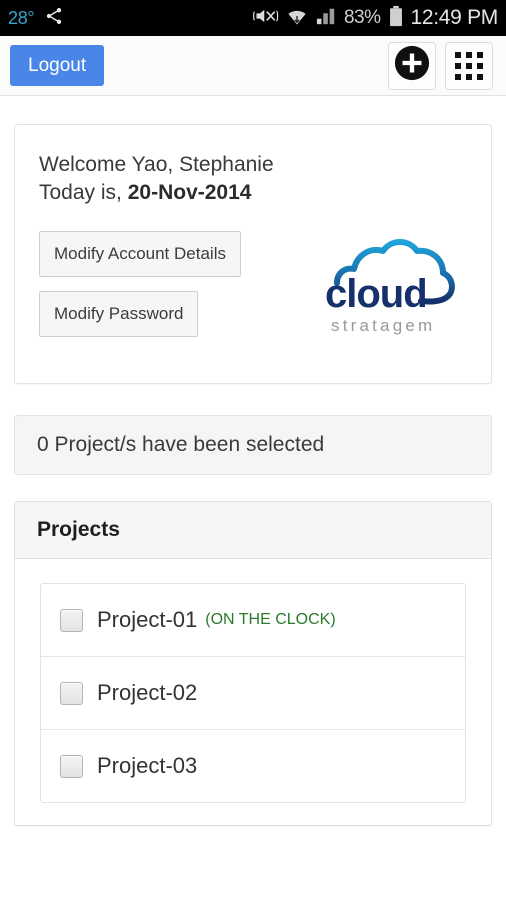 The width and height of the screenshot is (506, 900). Describe the element at coordinates (297, 18) in the screenshot. I see `wifi-icon` at that location.